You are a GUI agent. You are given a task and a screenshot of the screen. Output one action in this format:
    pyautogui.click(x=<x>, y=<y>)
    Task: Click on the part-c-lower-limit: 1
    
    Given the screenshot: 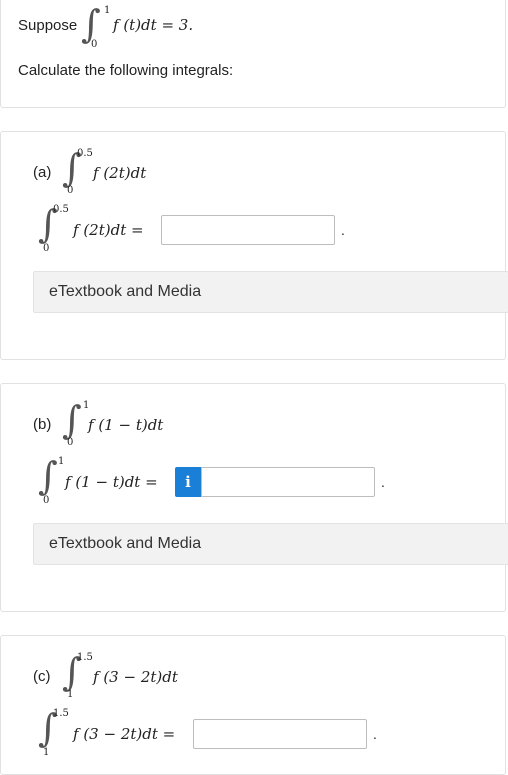 What is the action you would take?
    pyautogui.click(x=70, y=694)
    